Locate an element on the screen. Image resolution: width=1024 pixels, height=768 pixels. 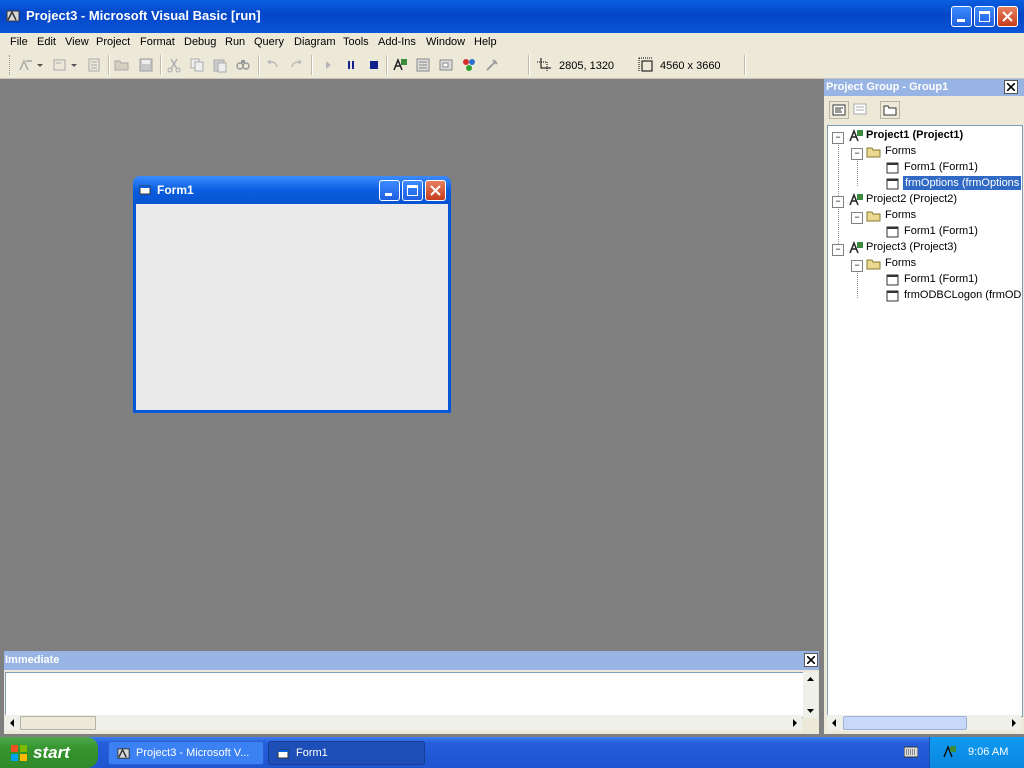
start-run-icon is located at coordinates (328, 65).